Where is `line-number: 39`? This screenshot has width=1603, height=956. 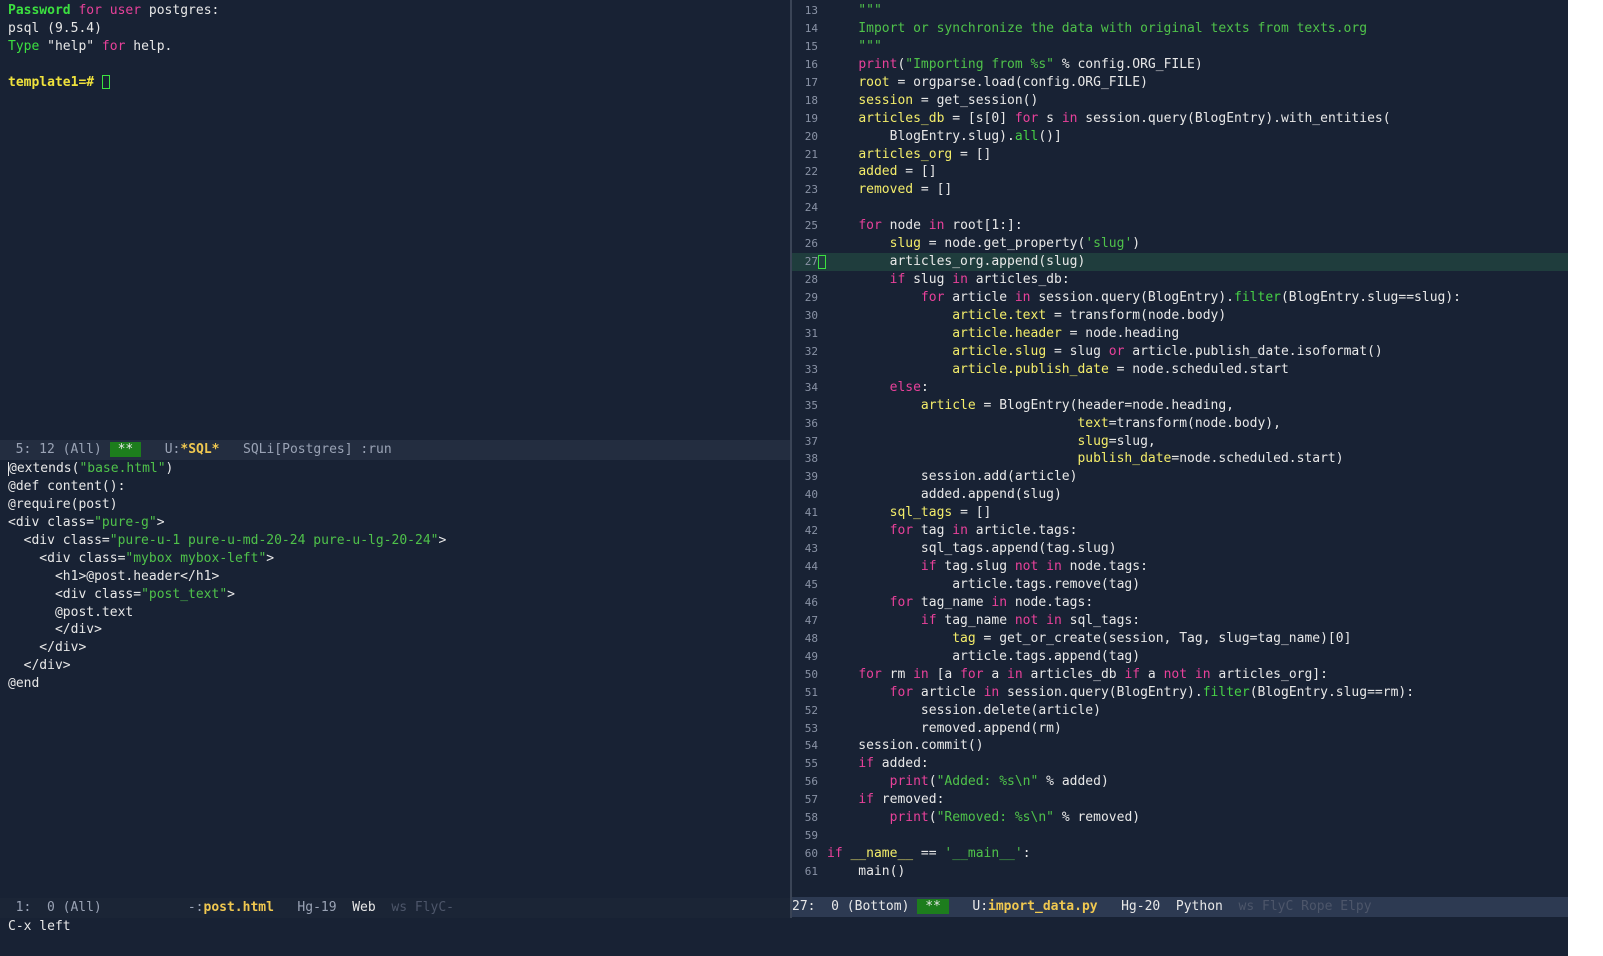
line-number: 39 is located at coordinates (811, 477).